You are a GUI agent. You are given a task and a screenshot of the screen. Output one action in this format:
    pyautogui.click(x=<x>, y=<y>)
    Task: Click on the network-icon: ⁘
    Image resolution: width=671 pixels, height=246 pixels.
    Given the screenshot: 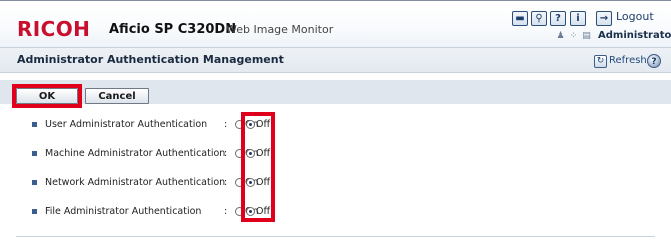 What is the action you would take?
    pyautogui.click(x=573, y=36)
    